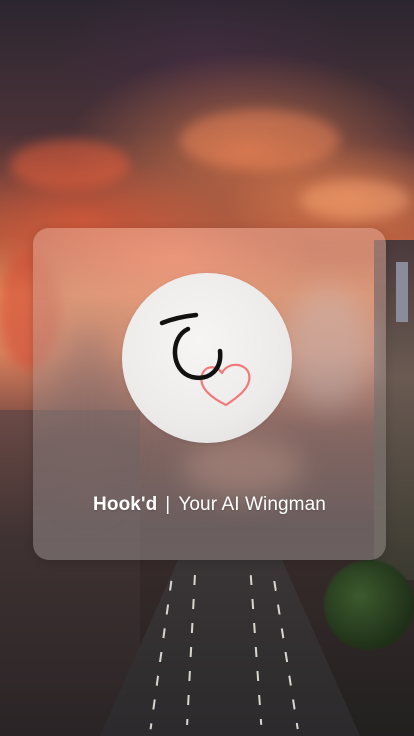 The height and width of the screenshot is (736, 414). Describe the element at coordinates (369, 605) in the screenshot. I see `background-trees` at that location.